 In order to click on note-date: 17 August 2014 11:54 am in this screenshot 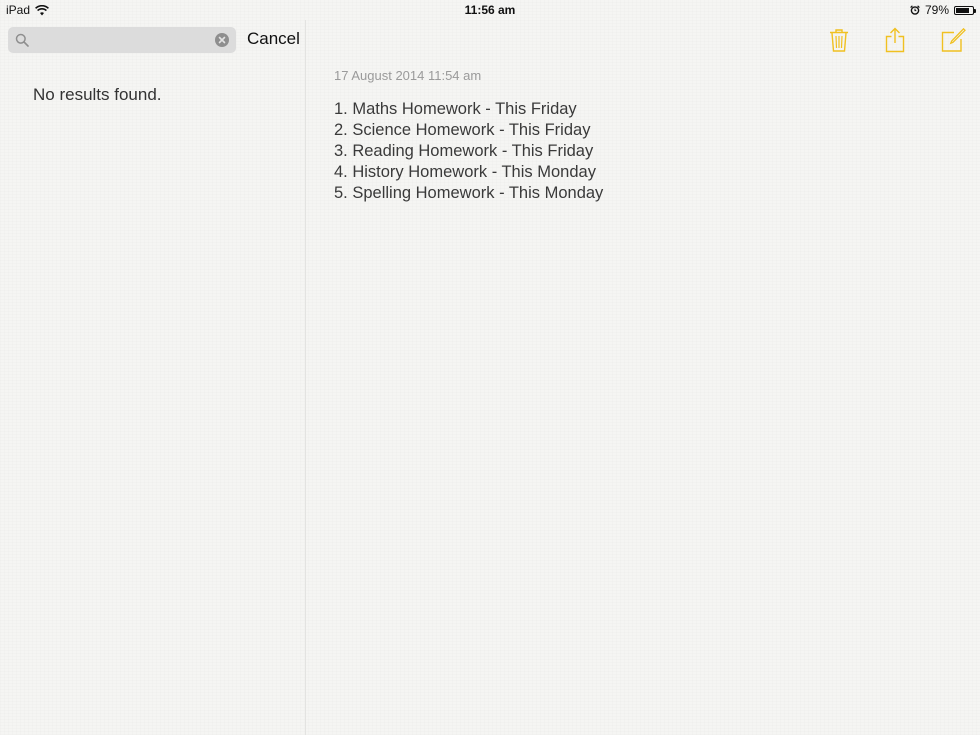, I will do `click(408, 75)`.